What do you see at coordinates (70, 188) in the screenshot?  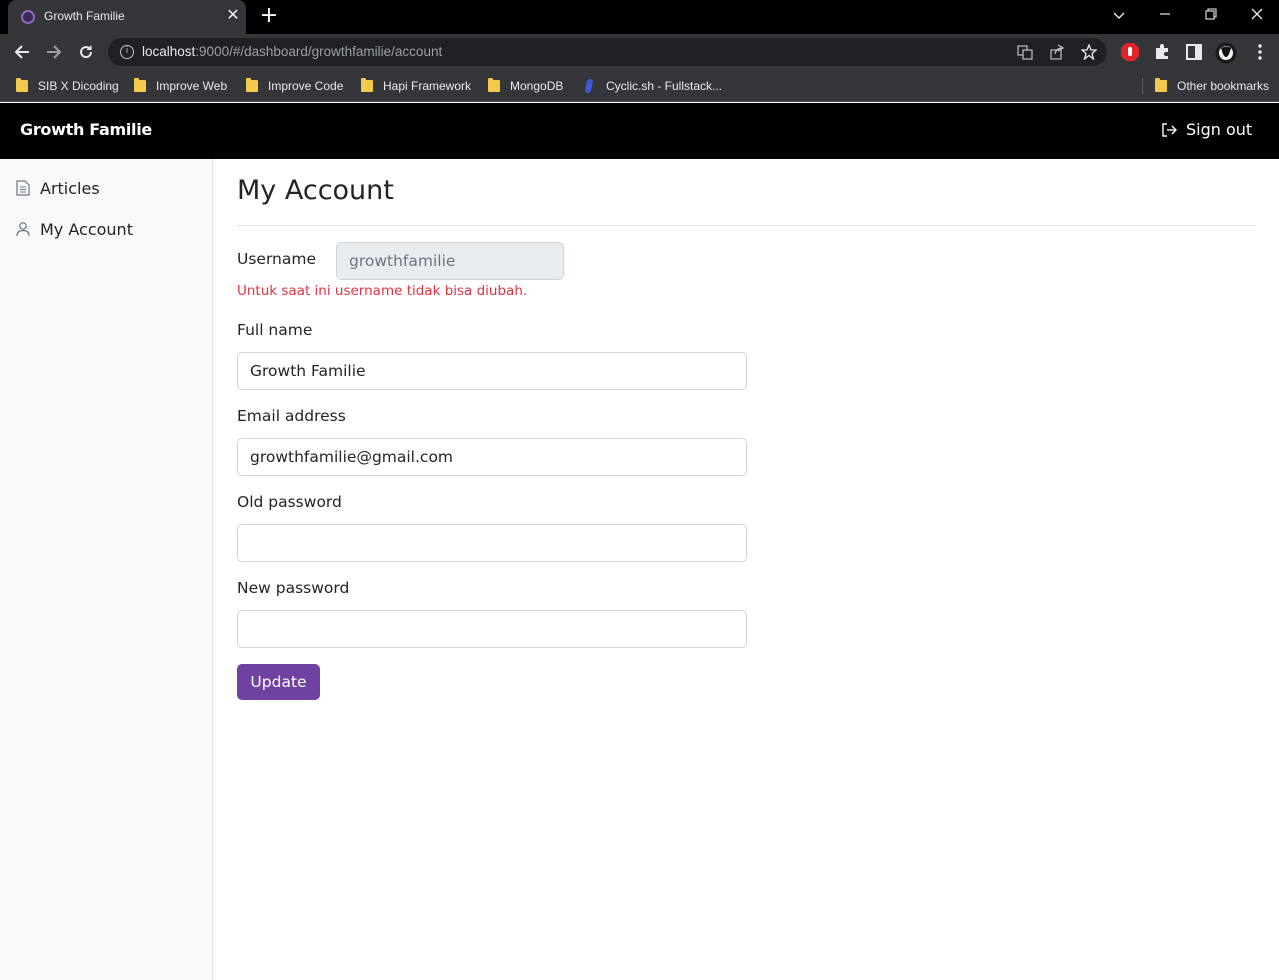 I see `sidebar-item-label: Articles` at bounding box center [70, 188].